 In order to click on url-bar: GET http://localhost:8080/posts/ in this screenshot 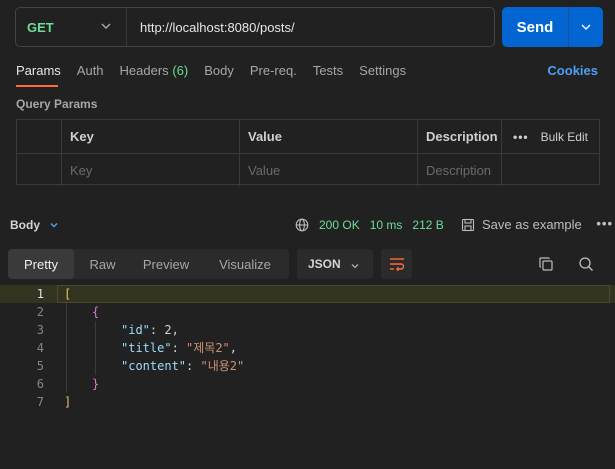, I will do `click(255, 27)`.